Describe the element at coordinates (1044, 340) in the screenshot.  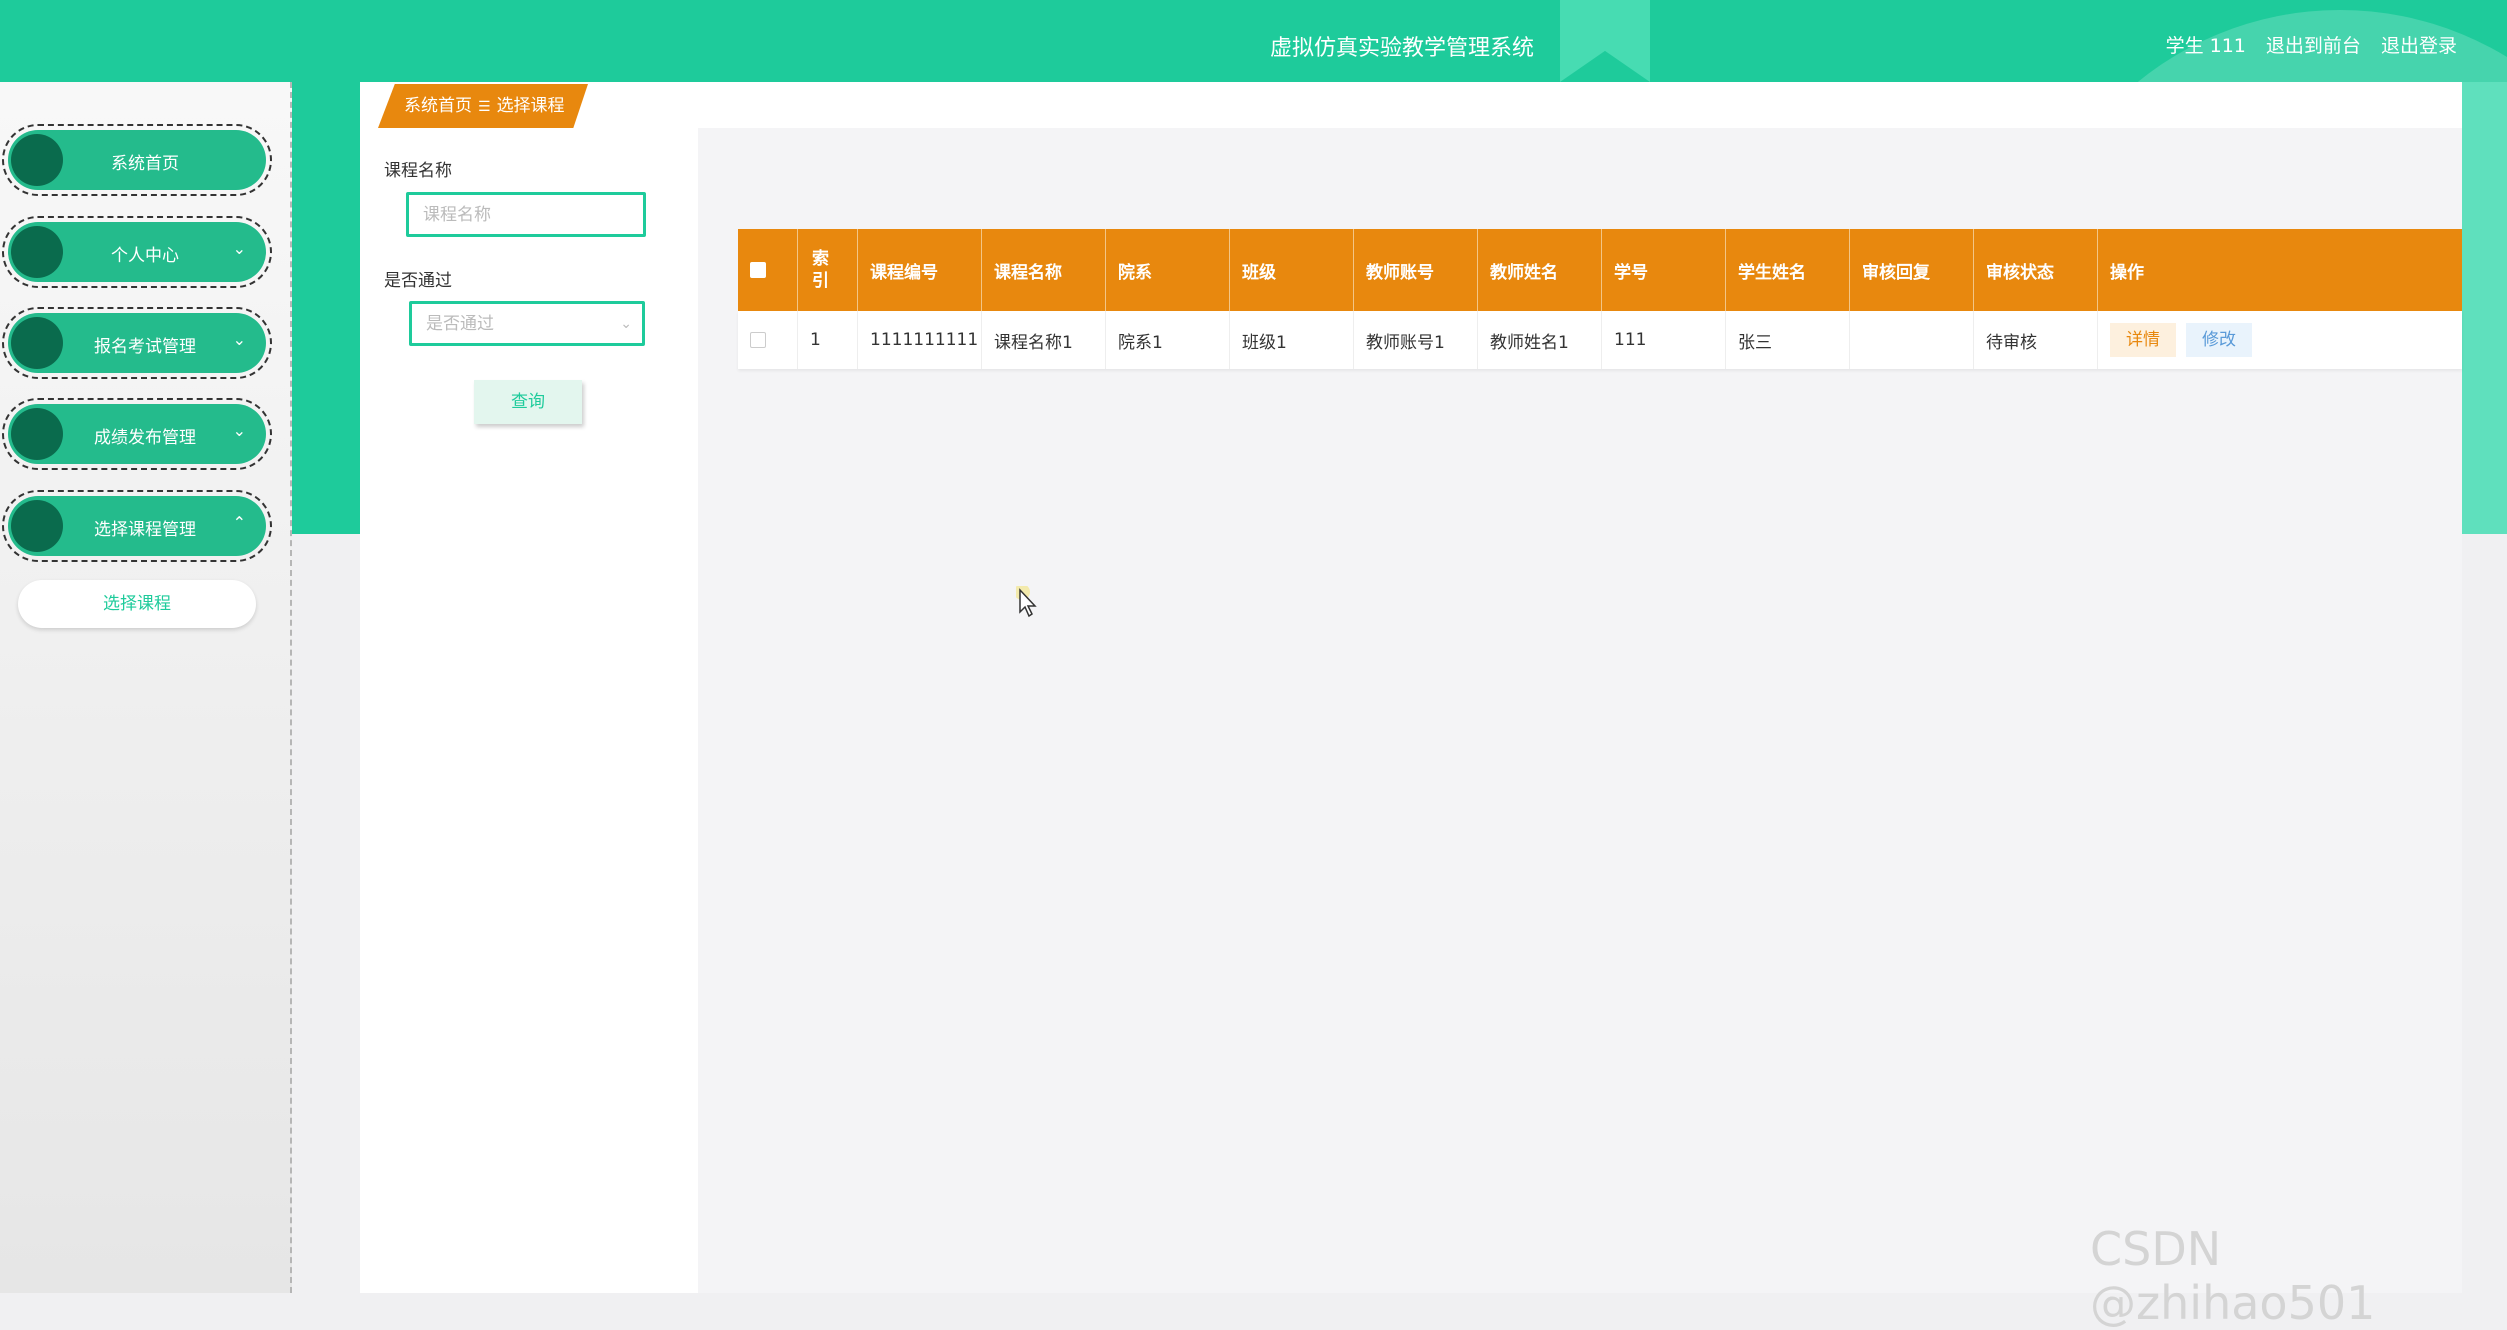
I see `cell-course-name: 课程名称1` at that location.